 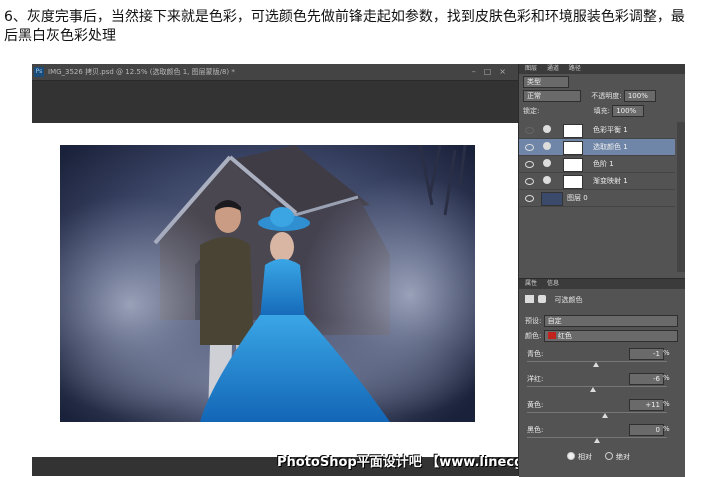 What do you see at coordinates (597, 198) in the screenshot?
I see `layer-row: 图层 0` at bounding box center [597, 198].